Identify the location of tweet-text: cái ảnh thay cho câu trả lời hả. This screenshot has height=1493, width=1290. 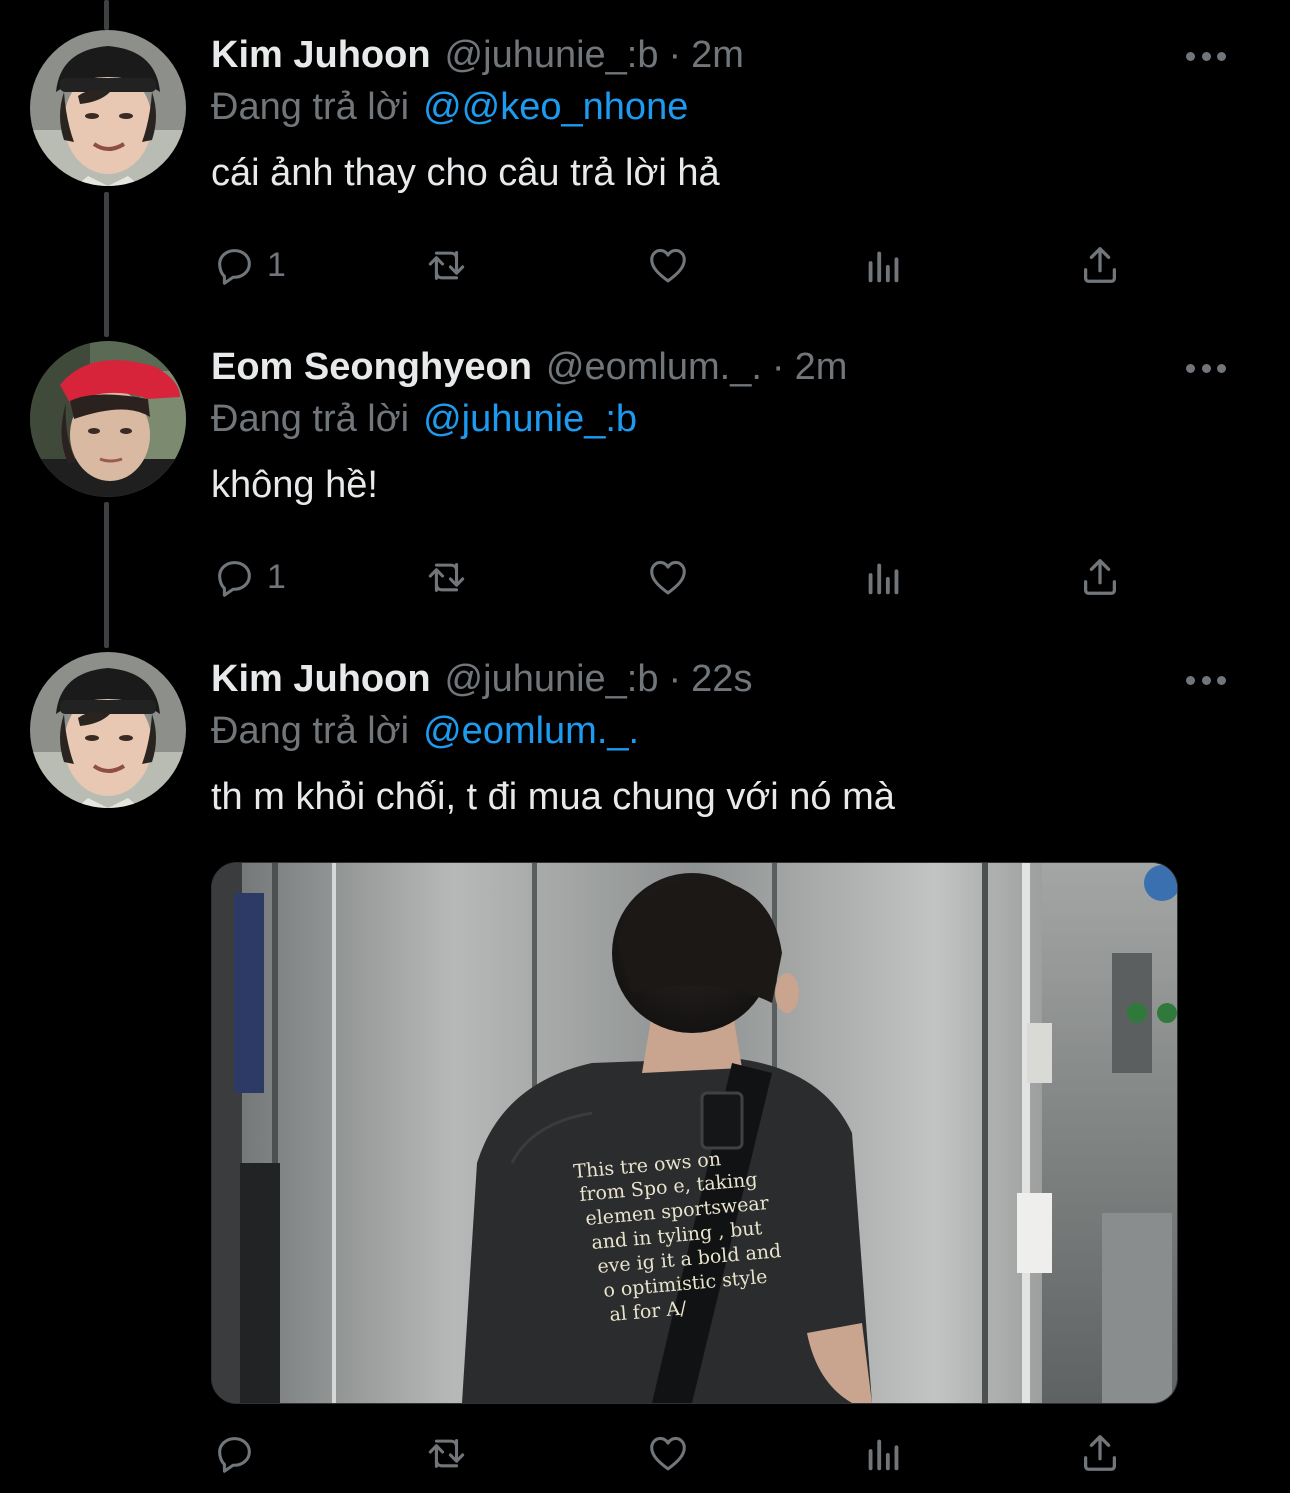
(465, 173).